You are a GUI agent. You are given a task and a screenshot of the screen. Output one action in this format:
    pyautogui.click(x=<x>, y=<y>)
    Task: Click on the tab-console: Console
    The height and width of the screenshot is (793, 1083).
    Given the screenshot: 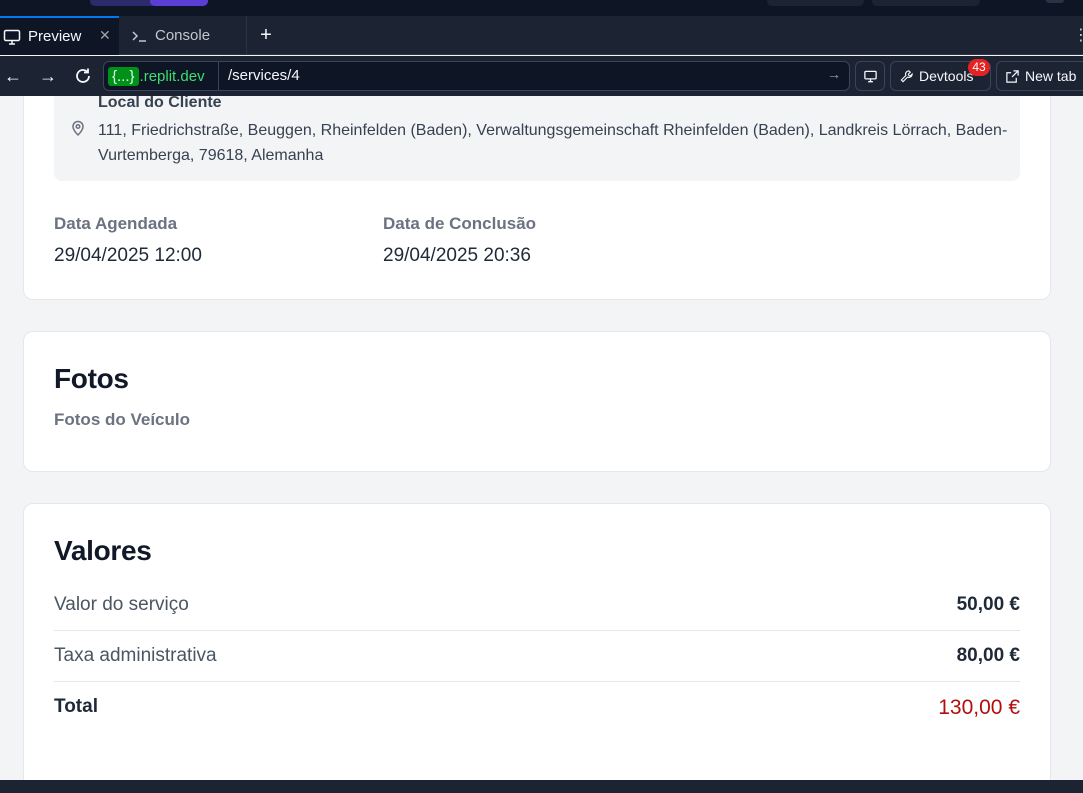 What is the action you would take?
    pyautogui.click(x=183, y=35)
    